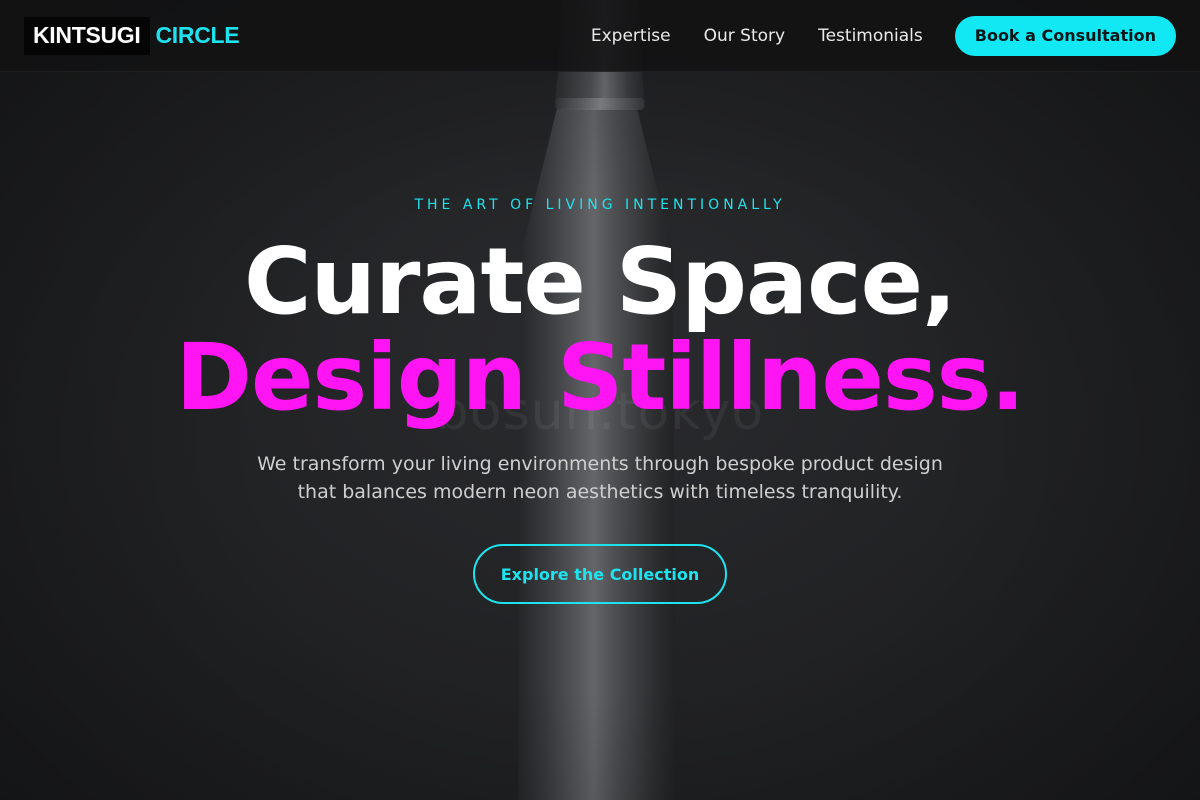  Describe the element at coordinates (600, 574) in the screenshot. I see `explore-collection-button: Explore the Collection` at that location.